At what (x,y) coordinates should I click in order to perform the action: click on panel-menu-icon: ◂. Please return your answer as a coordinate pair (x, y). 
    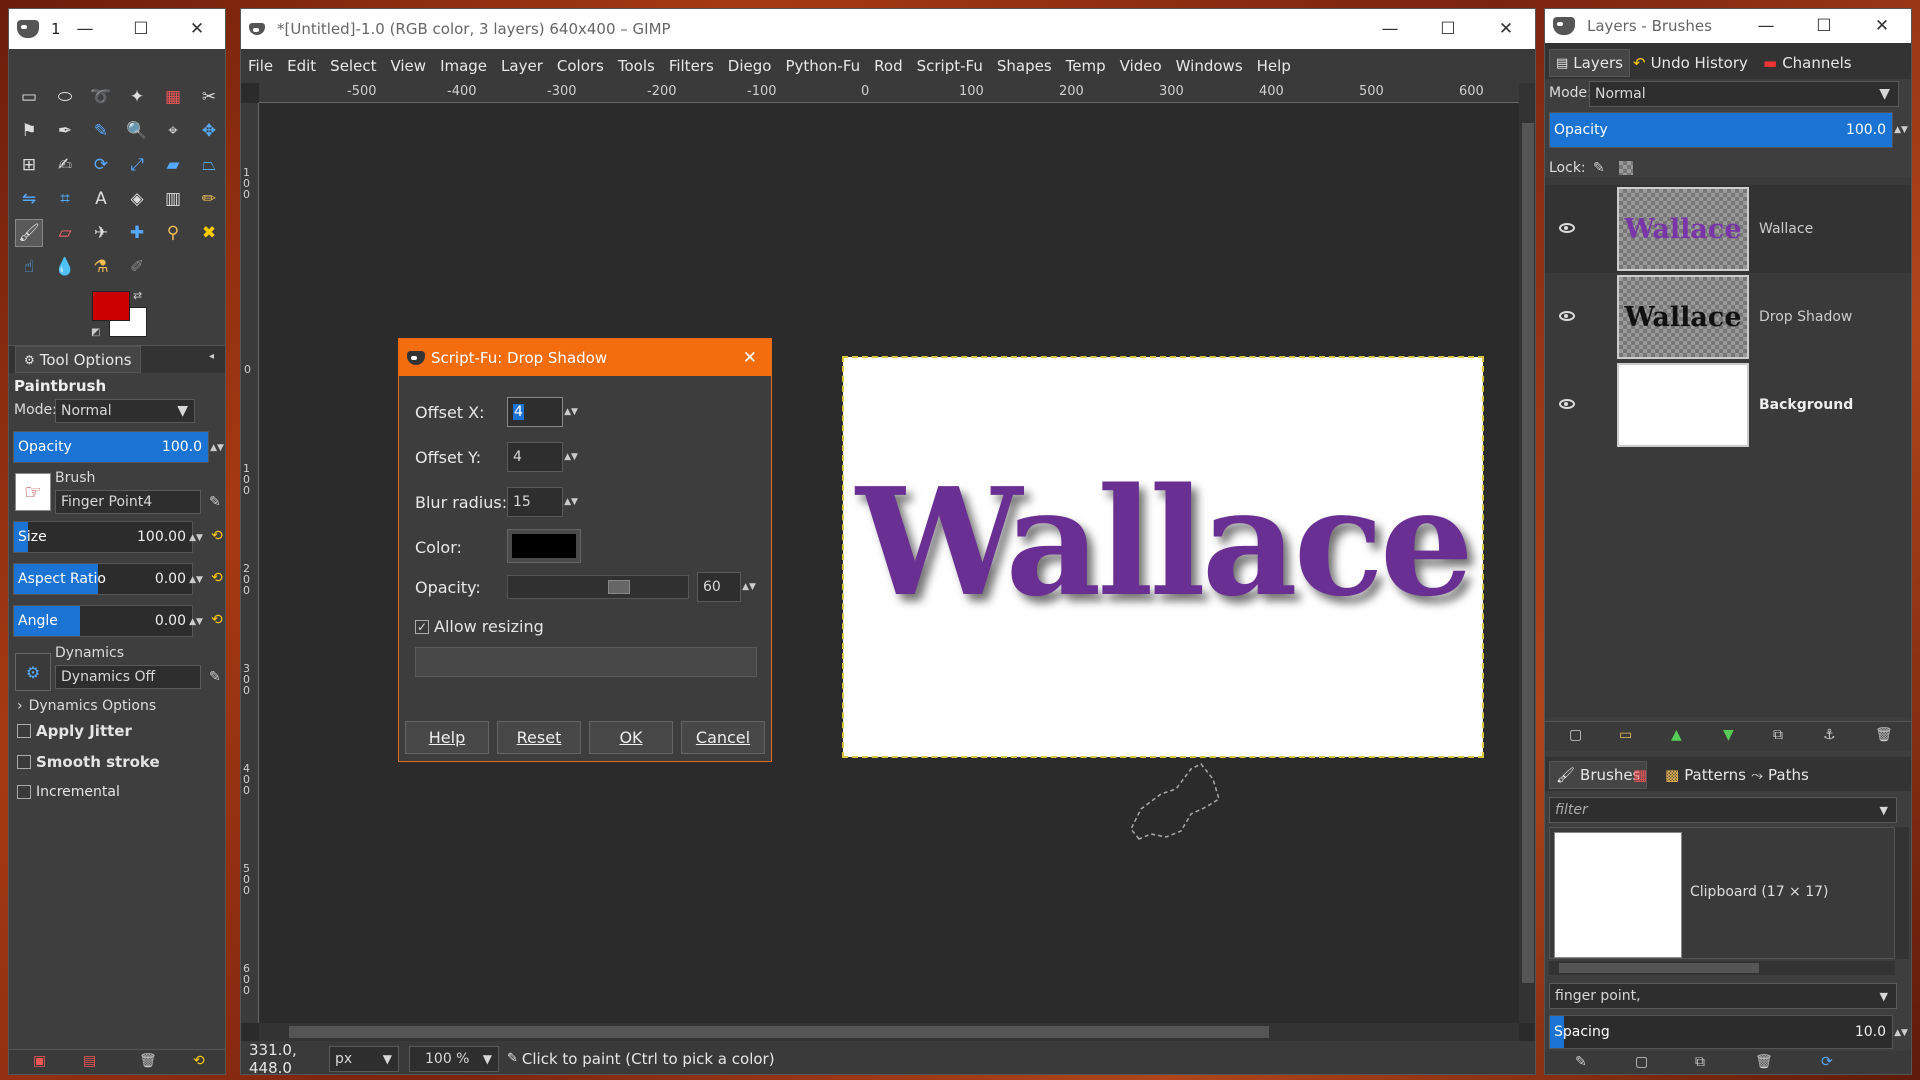
    Looking at the image, I should click on (211, 356).